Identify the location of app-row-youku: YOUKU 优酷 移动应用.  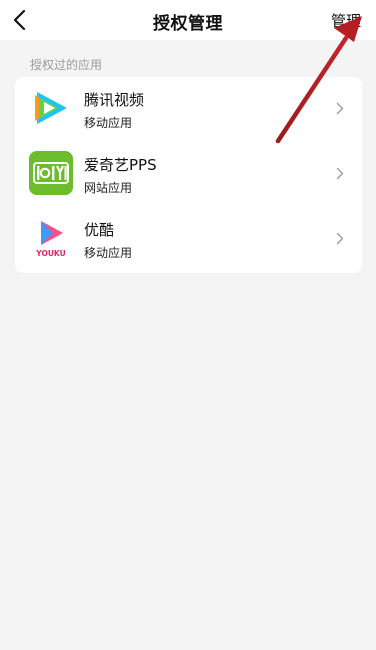
(188, 239).